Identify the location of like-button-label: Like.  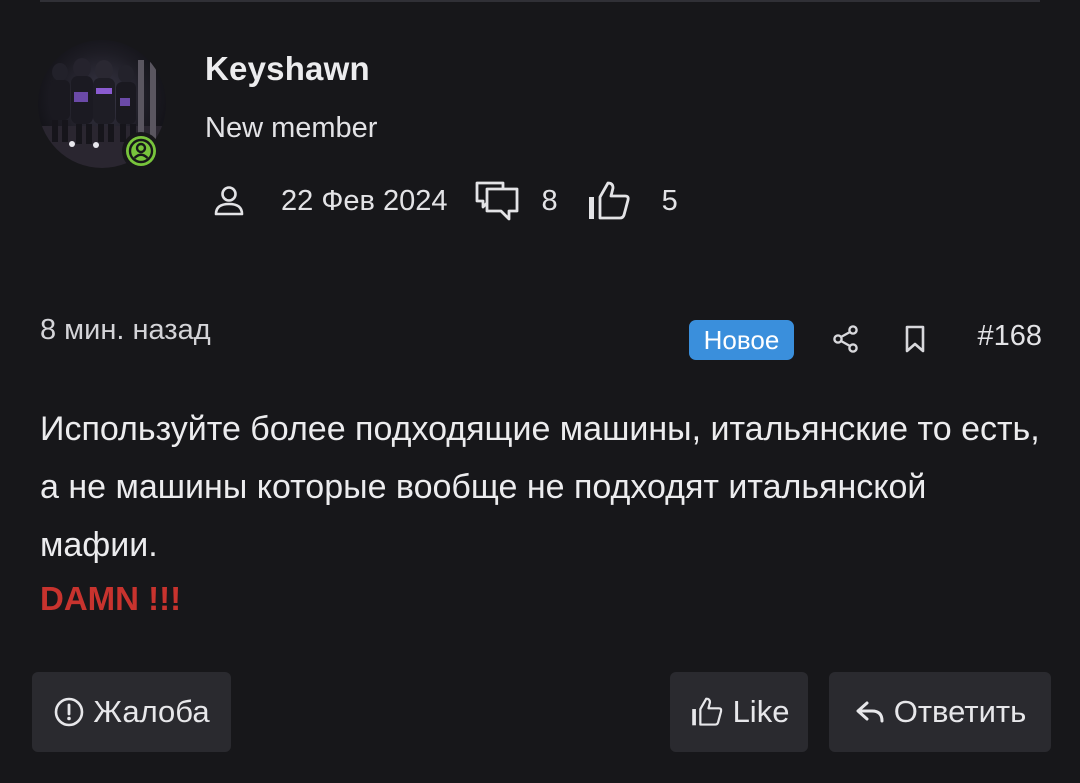
(761, 711).